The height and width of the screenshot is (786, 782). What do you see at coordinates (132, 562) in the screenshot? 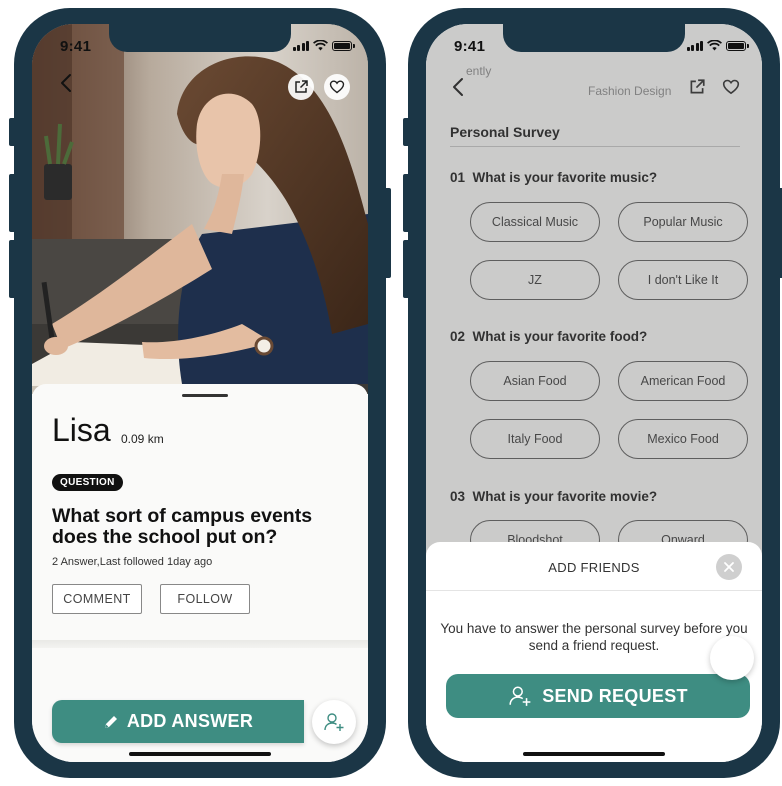
I see `question-meta: 2 Answer,Last followed 1day ago` at bounding box center [132, 562].